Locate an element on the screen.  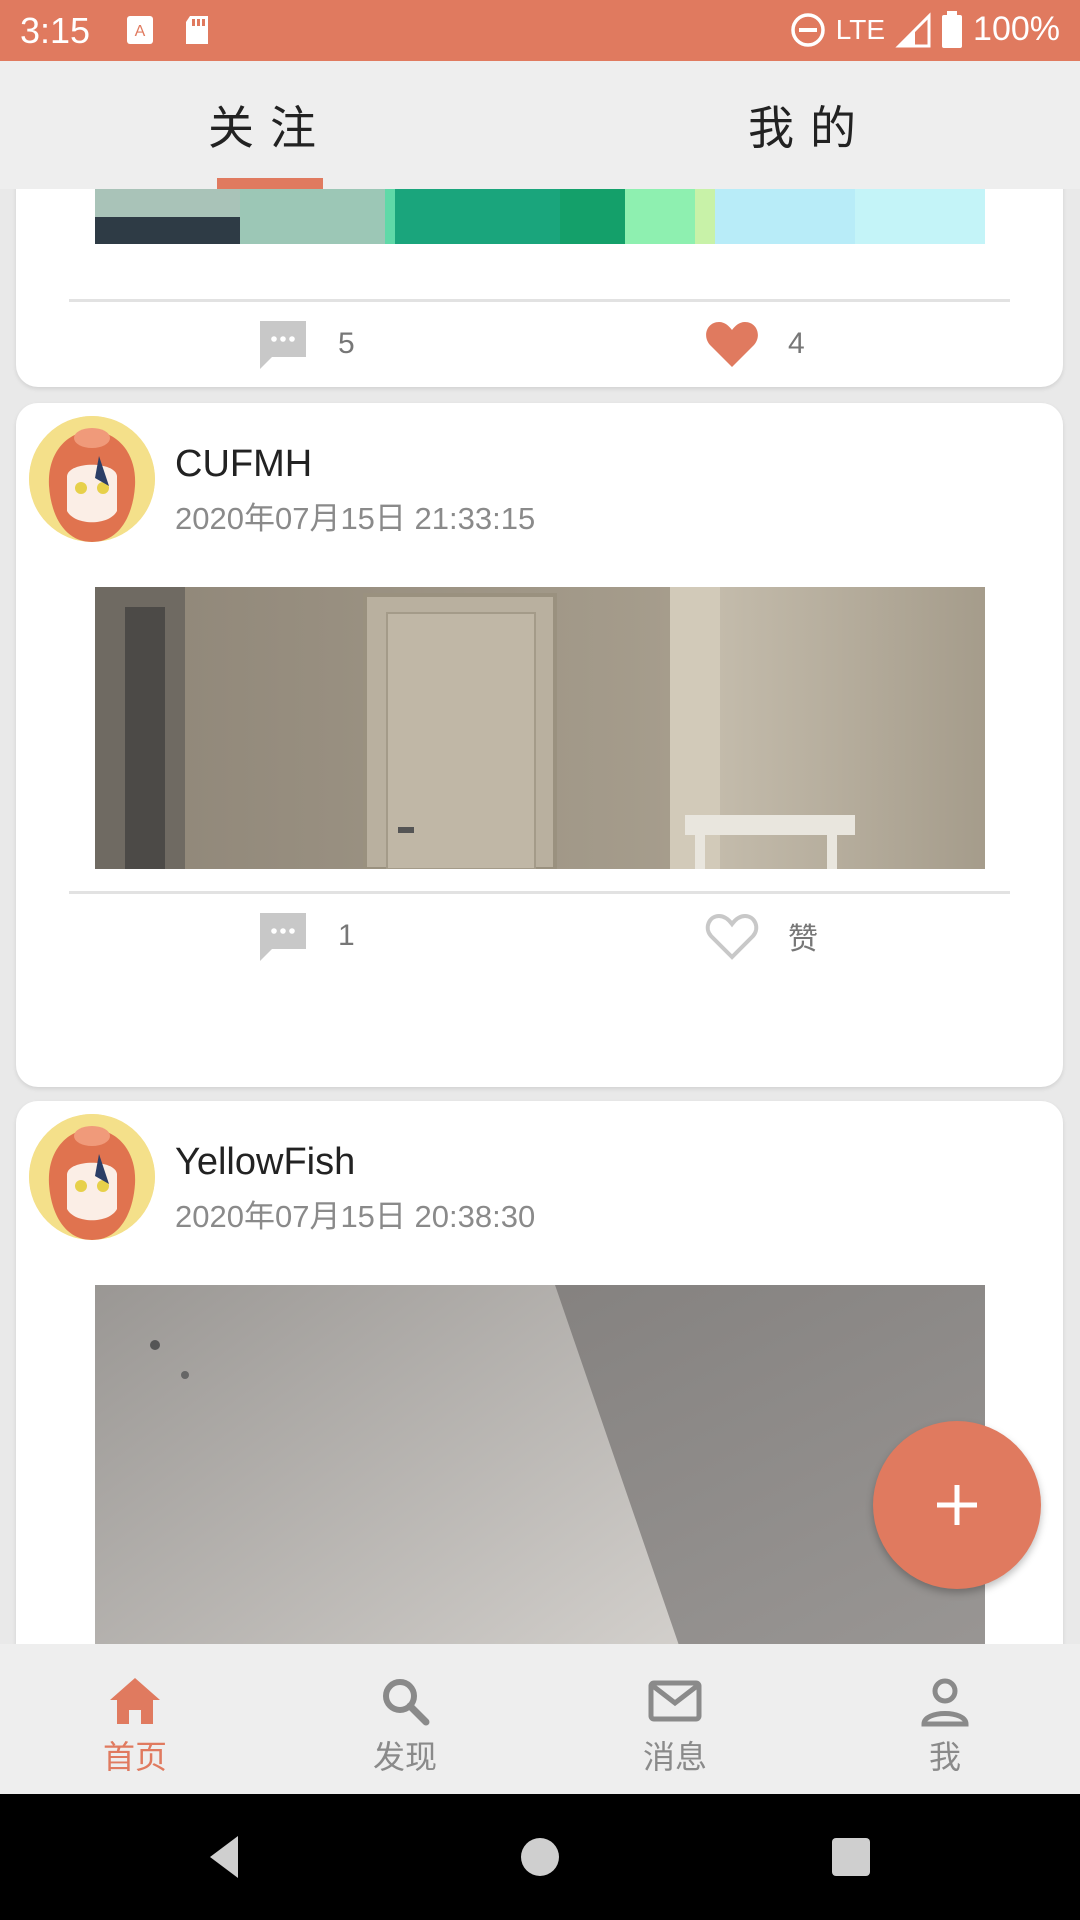
post-username: YellowFish is located at coordinates (265, 1162).